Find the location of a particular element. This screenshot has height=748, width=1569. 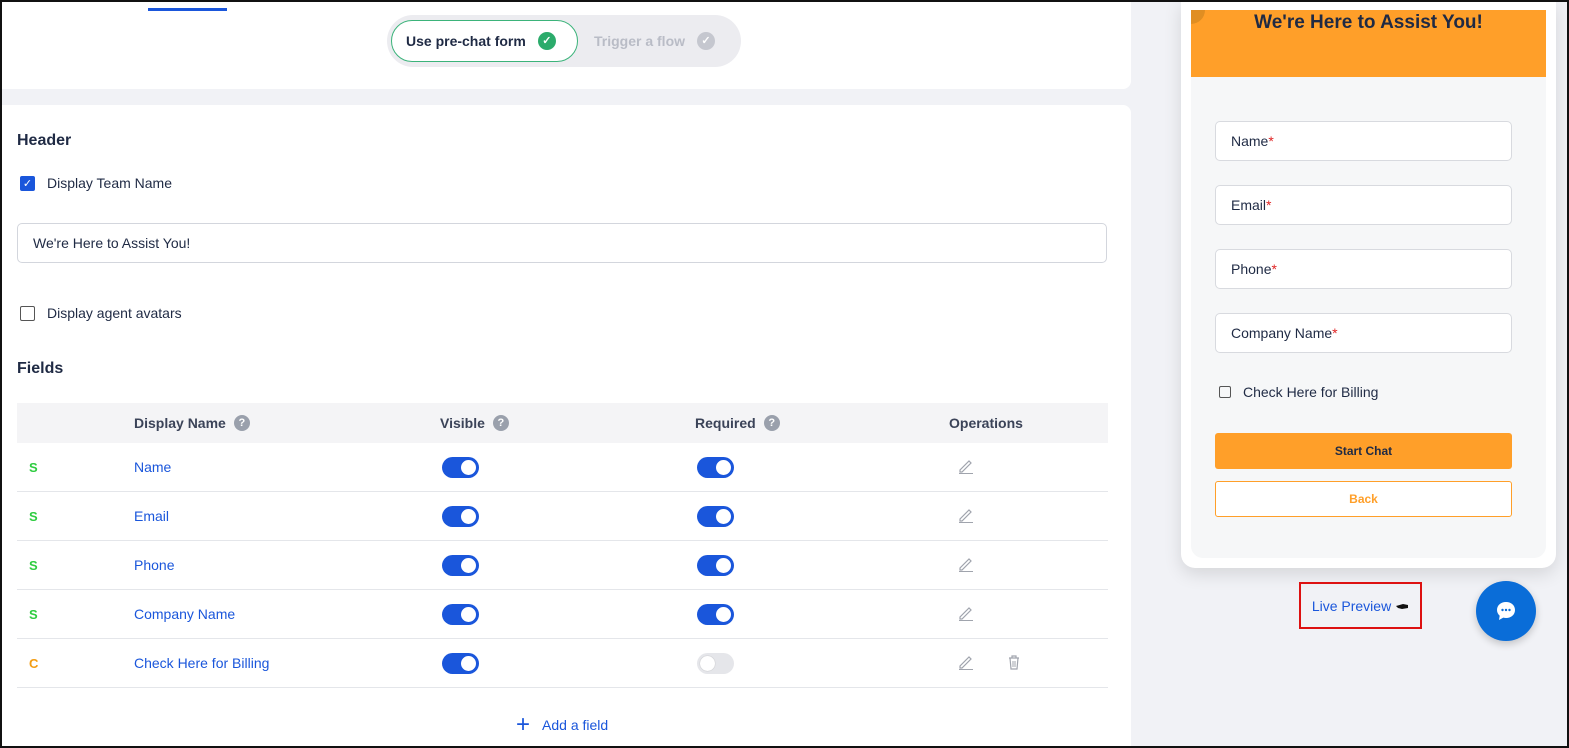

column-operations-label: Operations is located at coordinates (986, 423).